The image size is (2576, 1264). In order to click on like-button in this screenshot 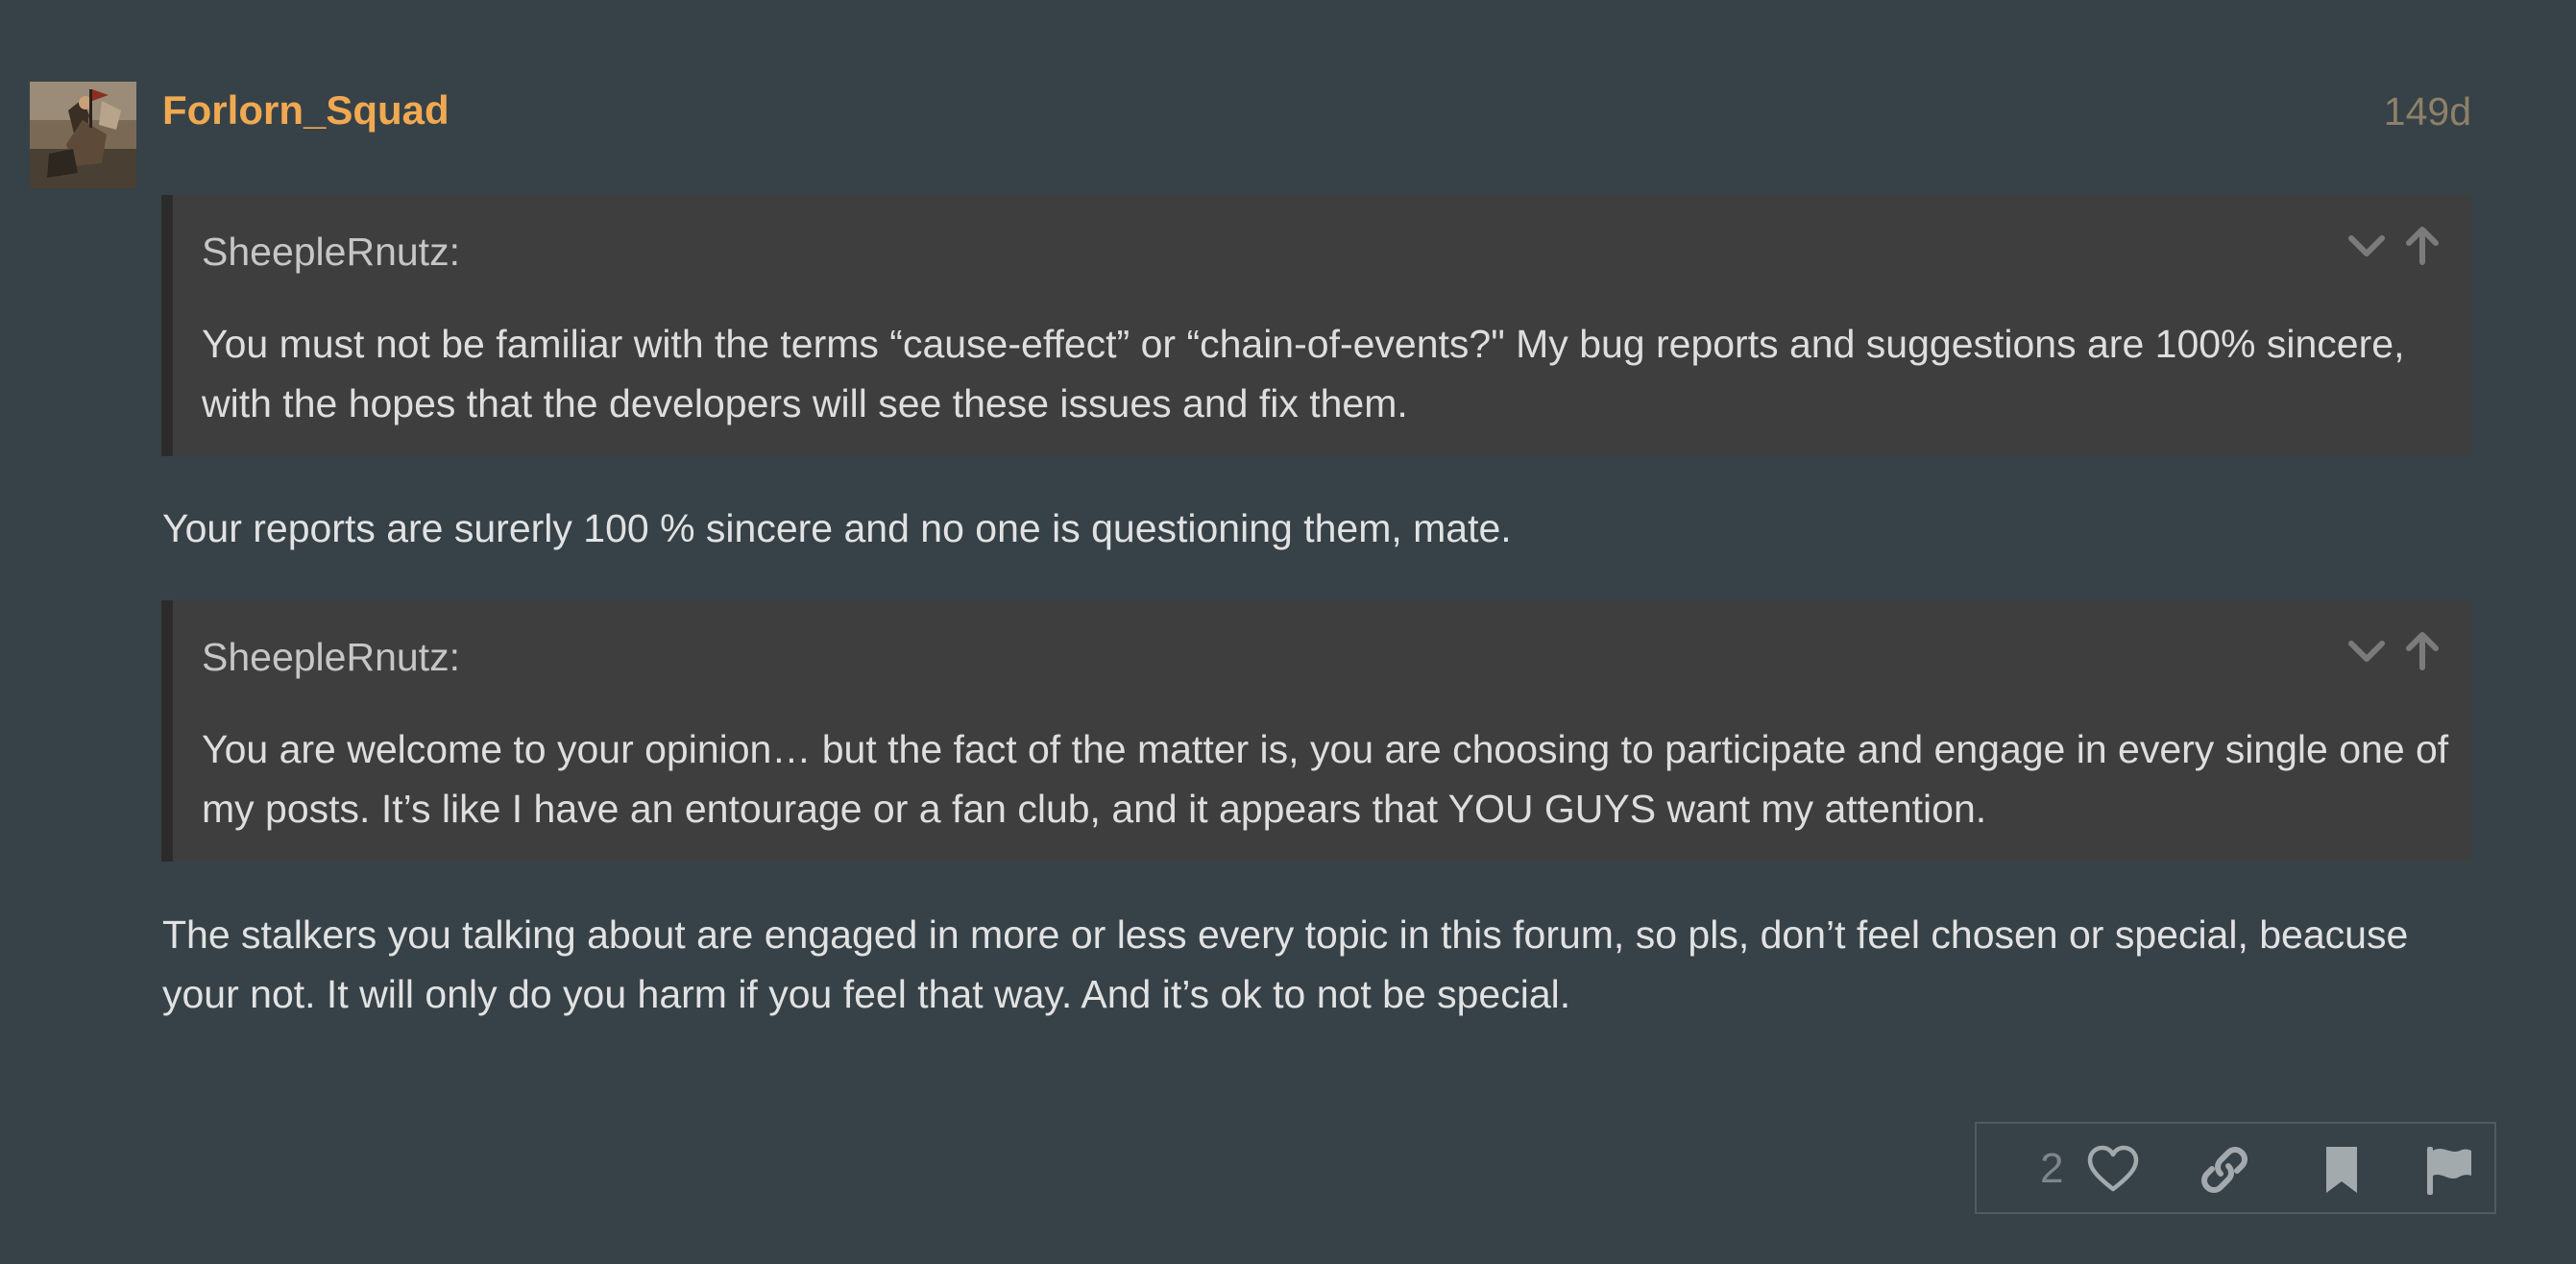, I will do `click(2113, 1170)`.